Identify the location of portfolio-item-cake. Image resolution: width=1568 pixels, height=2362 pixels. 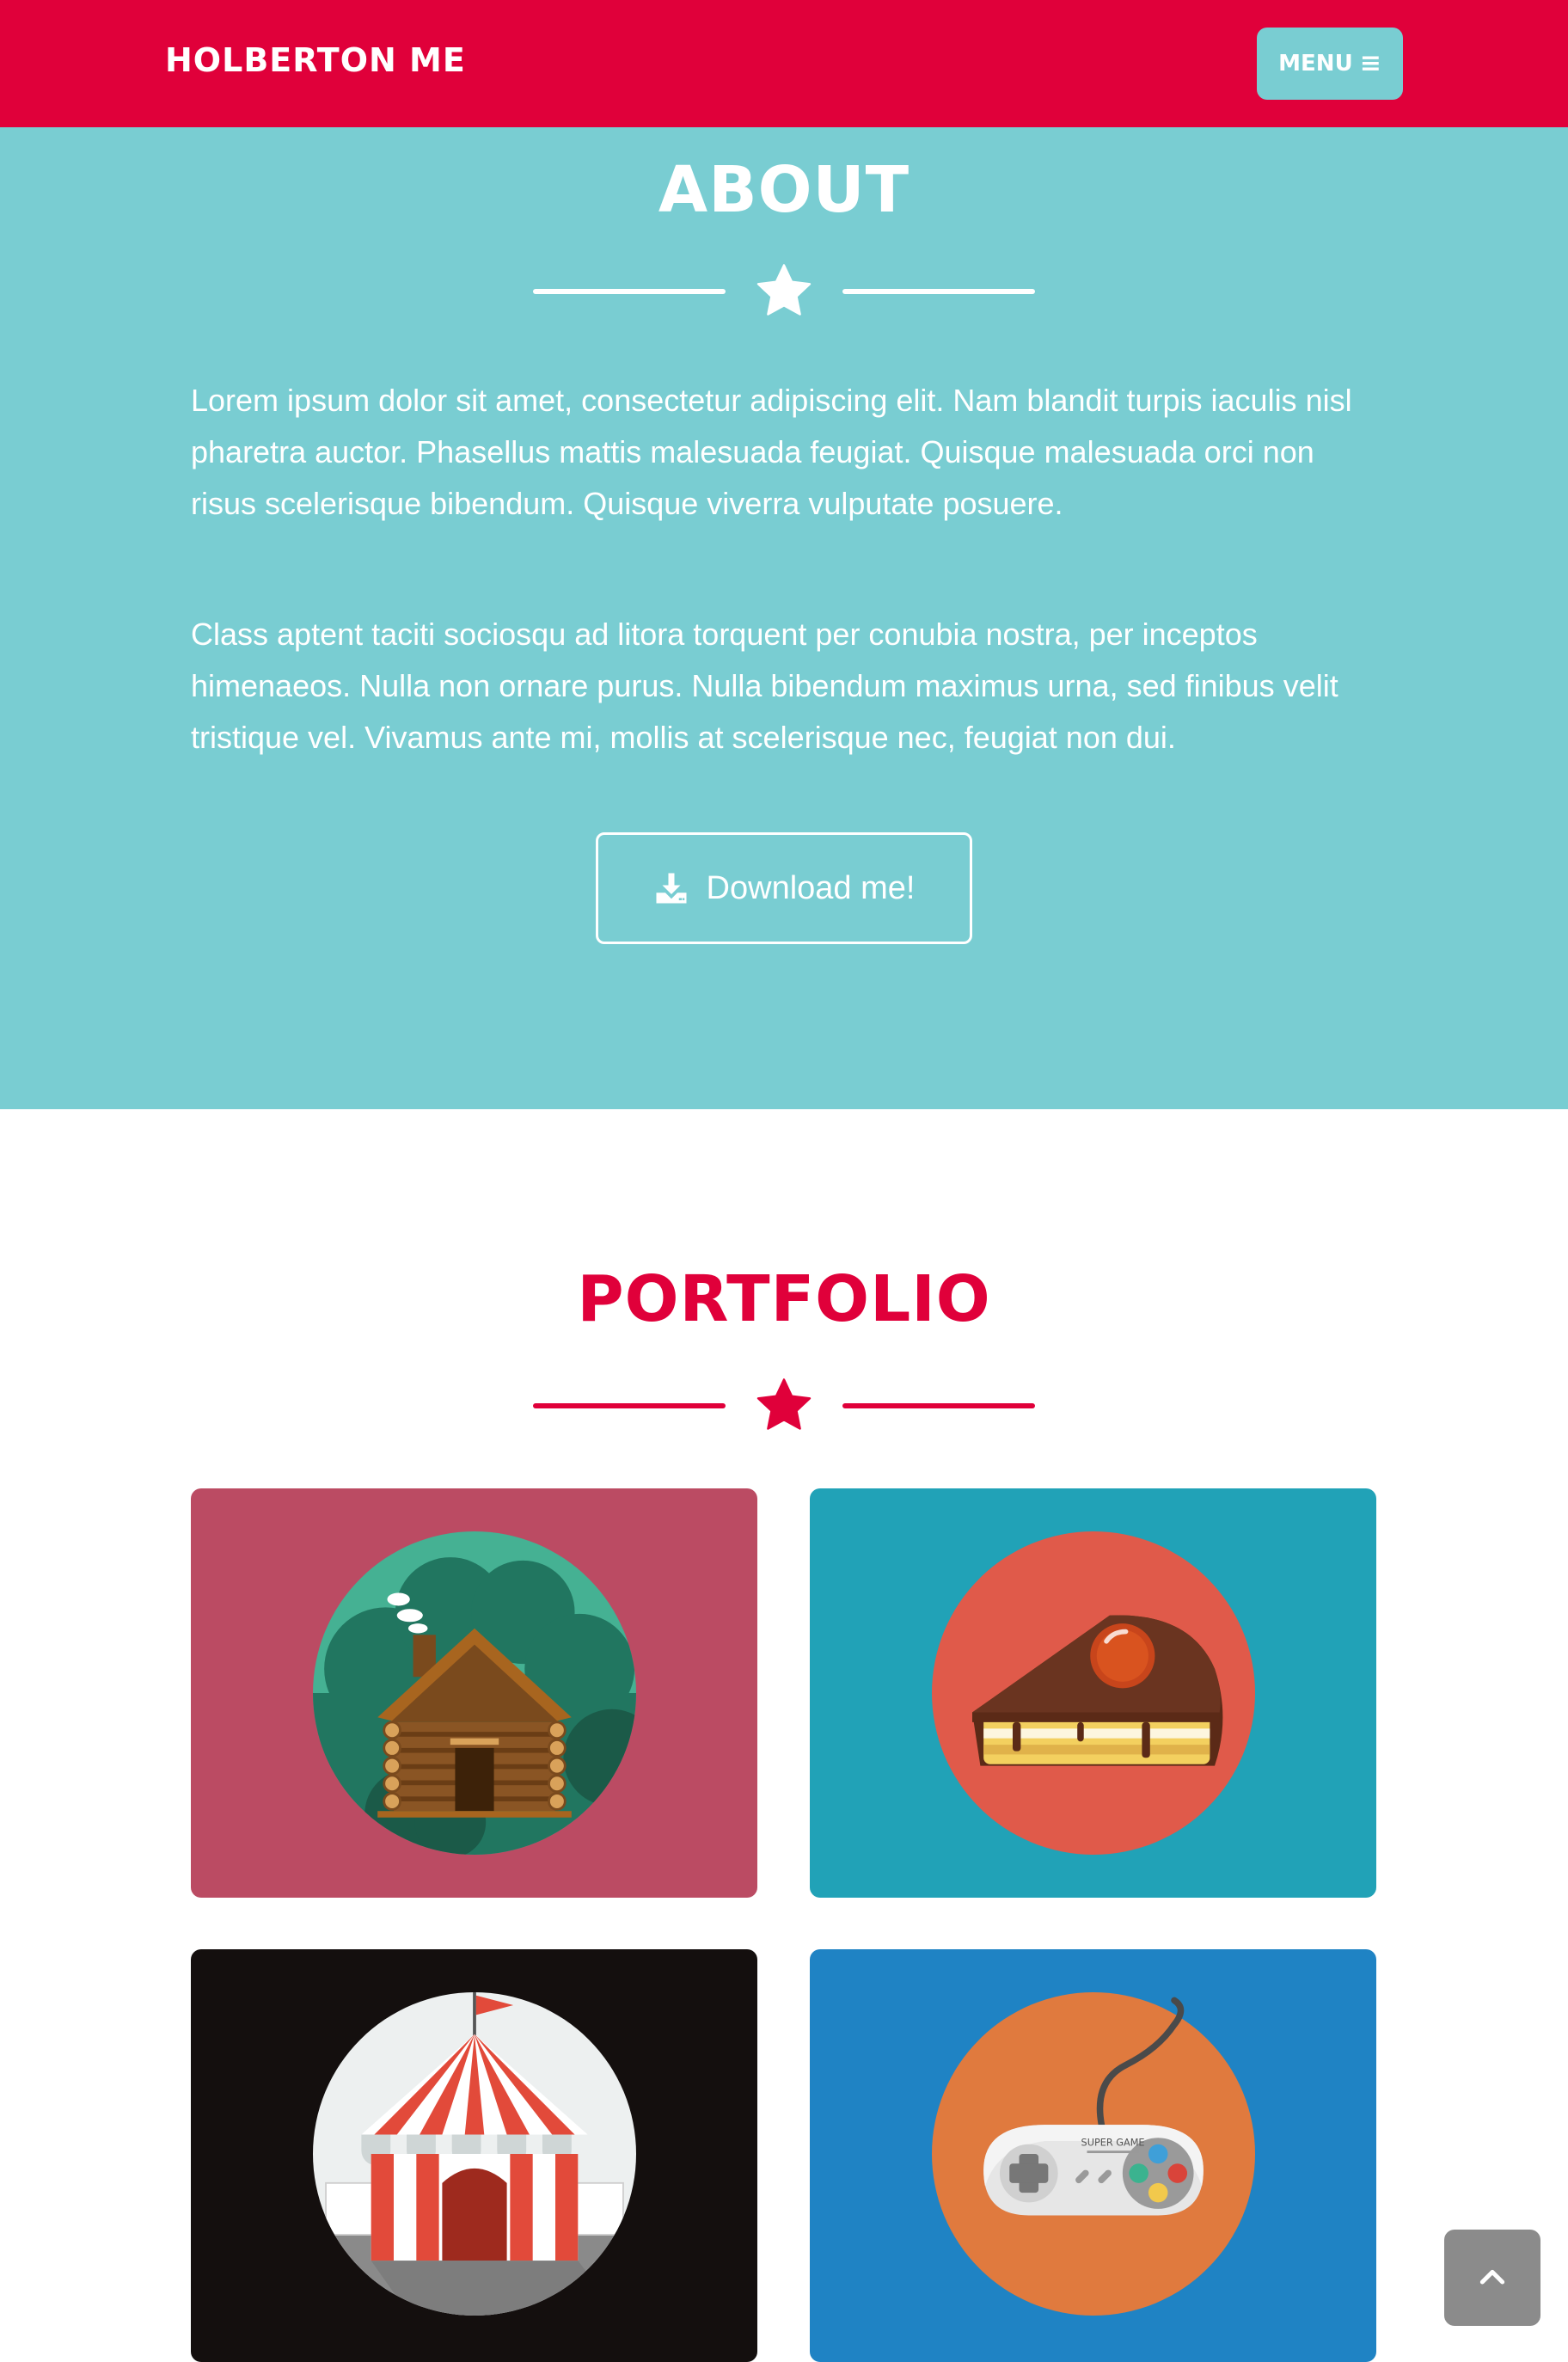
(1093, 1693).